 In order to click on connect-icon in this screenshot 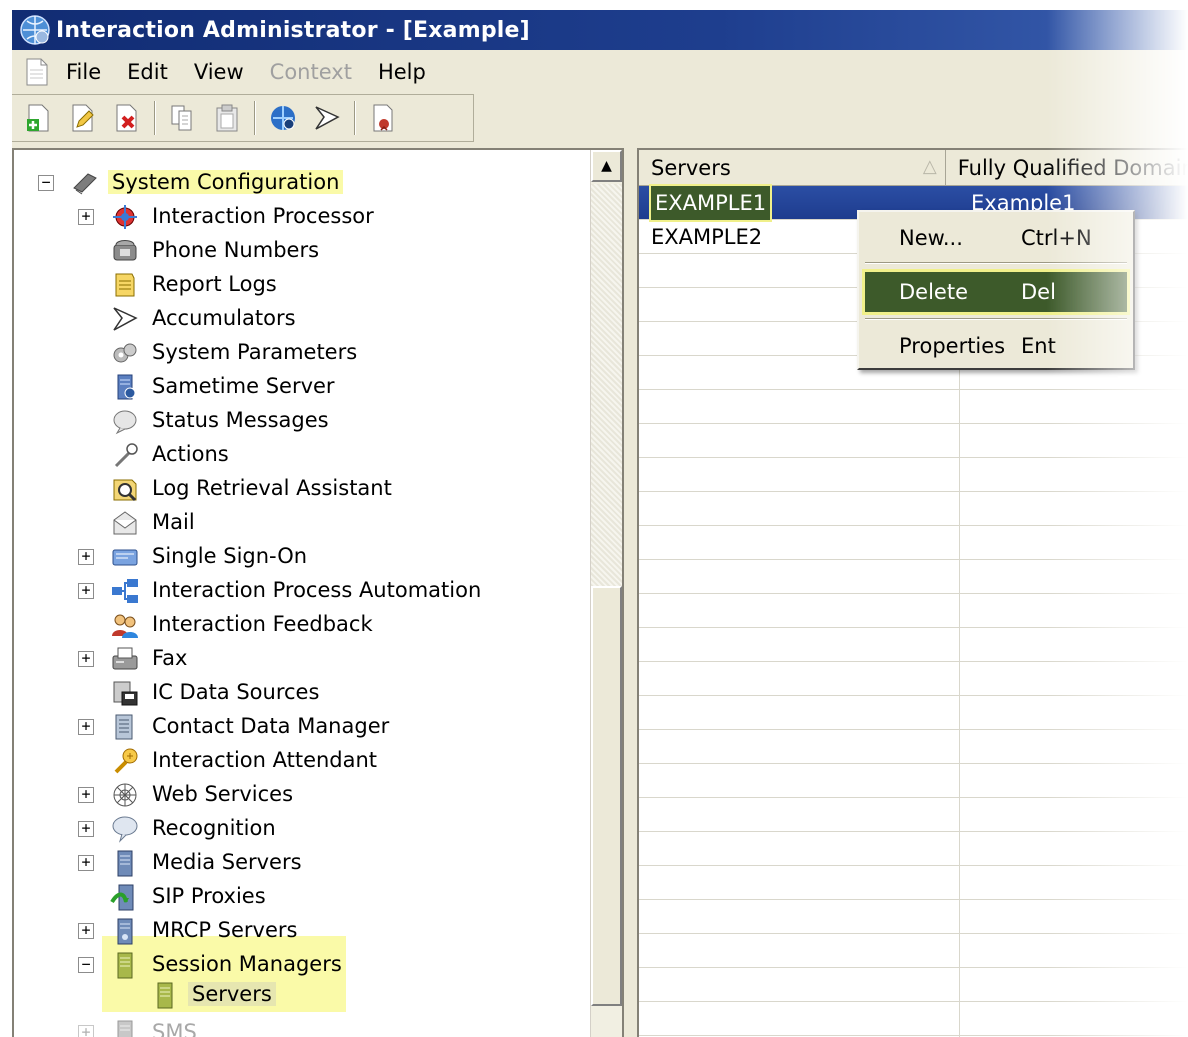, I will do `click(283, 118)`.